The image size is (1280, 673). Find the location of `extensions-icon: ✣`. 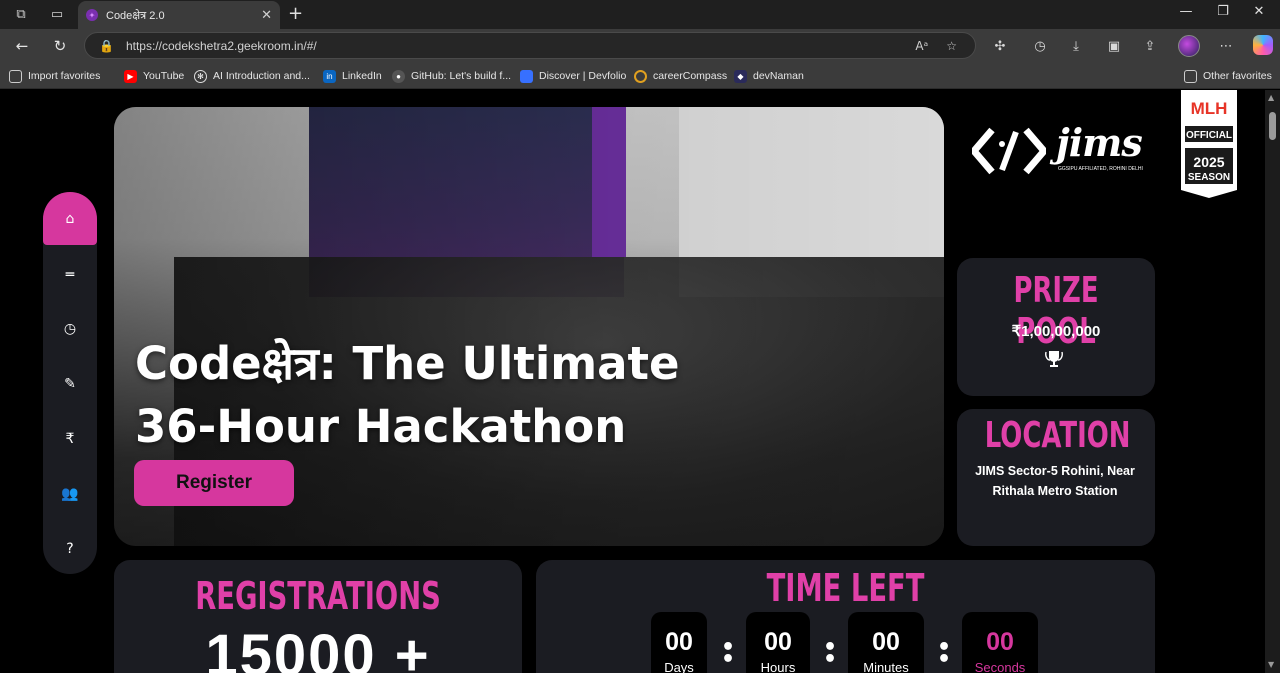

extensions-icon: ✣ is located at coordinates (1000, 46).